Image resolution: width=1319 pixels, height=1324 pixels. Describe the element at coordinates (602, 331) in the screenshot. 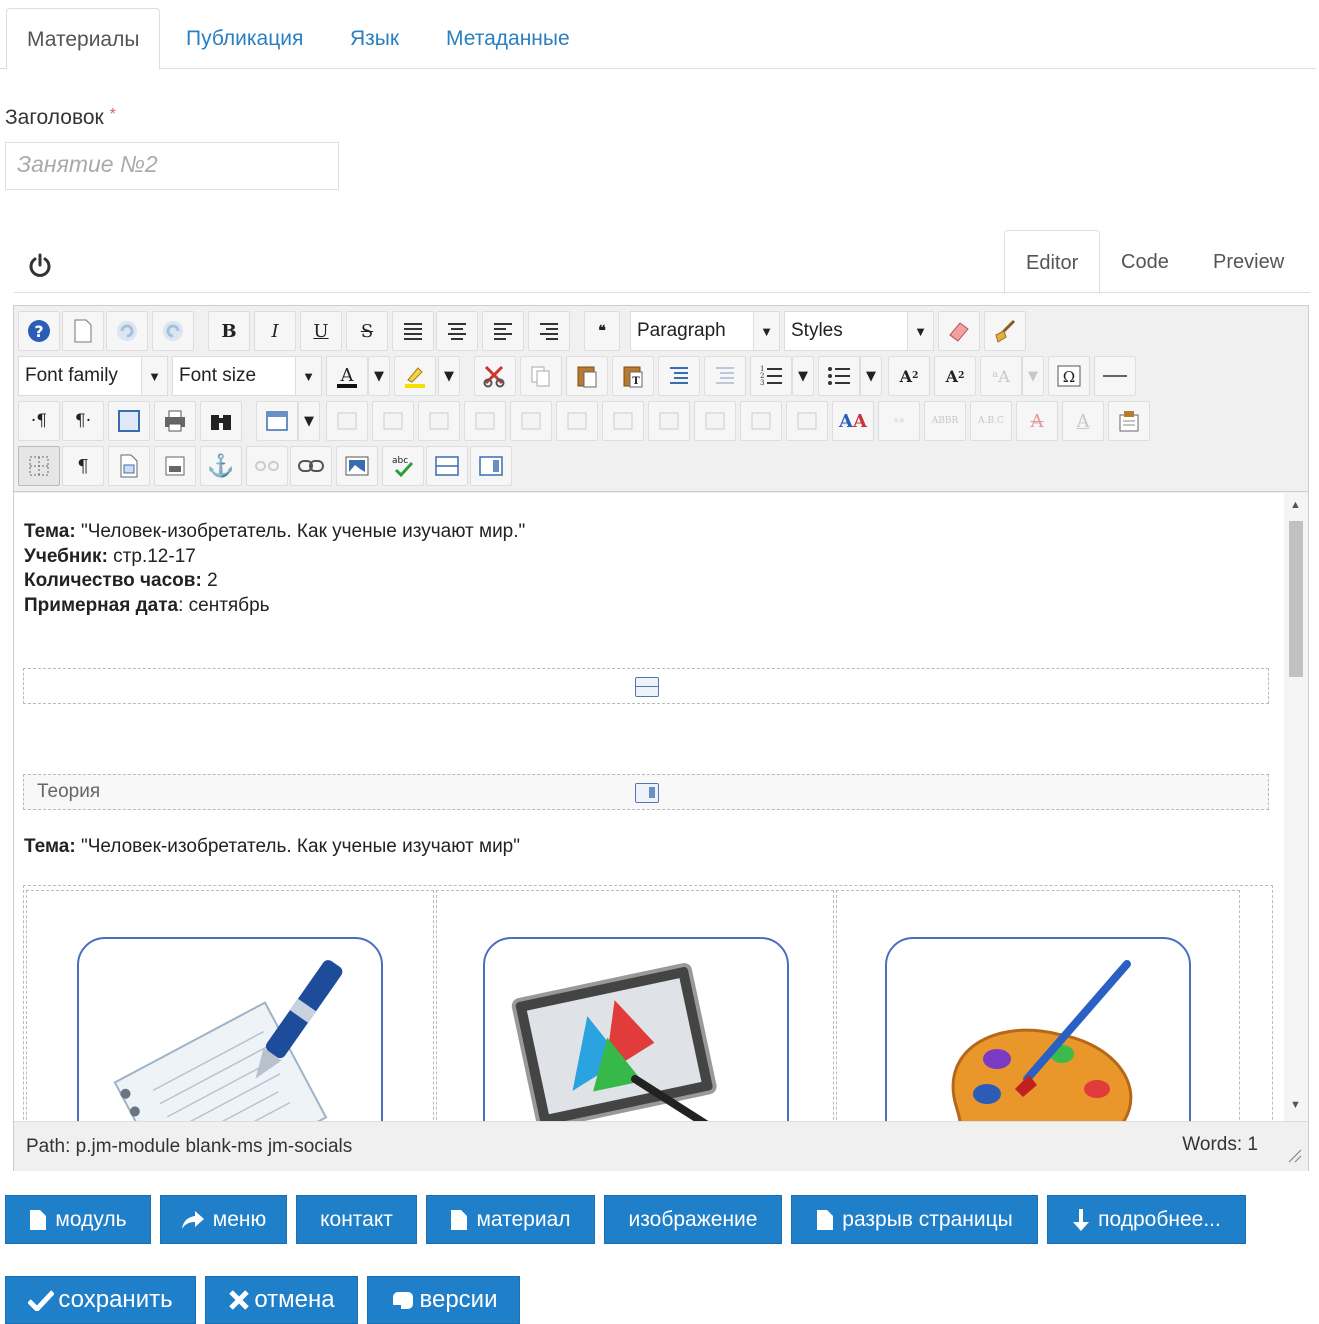

I see `blockquote-icon: ❝` at that location.